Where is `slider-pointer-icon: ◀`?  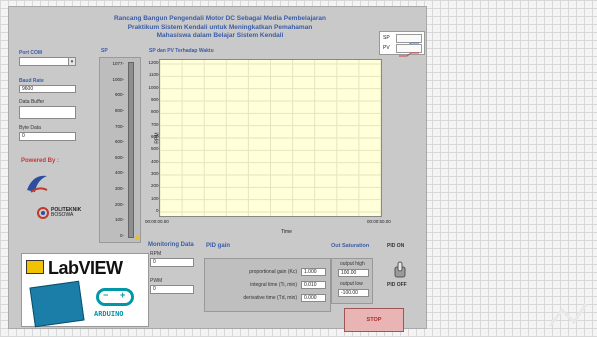
slider-pointer-icon: ◀ is located at coordinates (136, 237).